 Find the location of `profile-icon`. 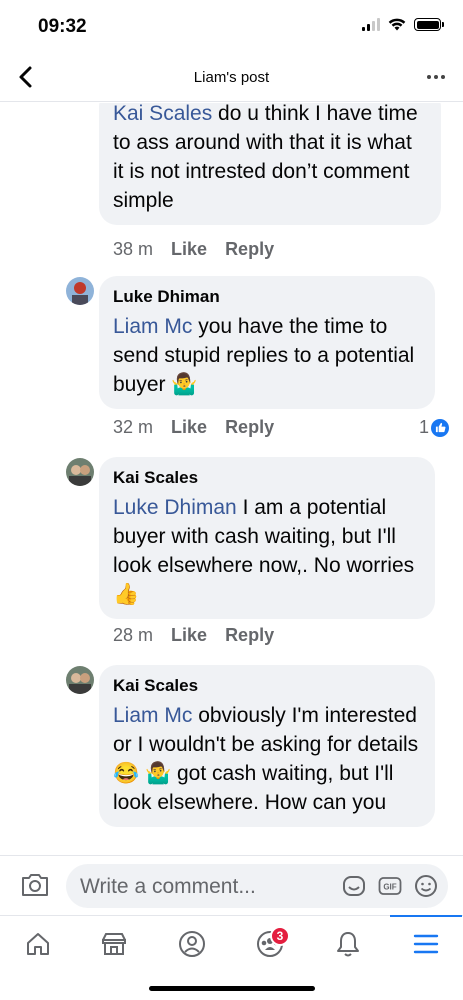

profile-icon is located at coordinates (192, 944).